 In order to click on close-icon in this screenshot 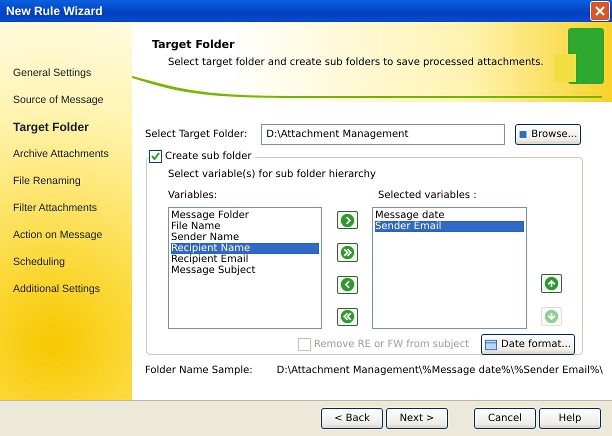, I will do `click(600, 11)`.